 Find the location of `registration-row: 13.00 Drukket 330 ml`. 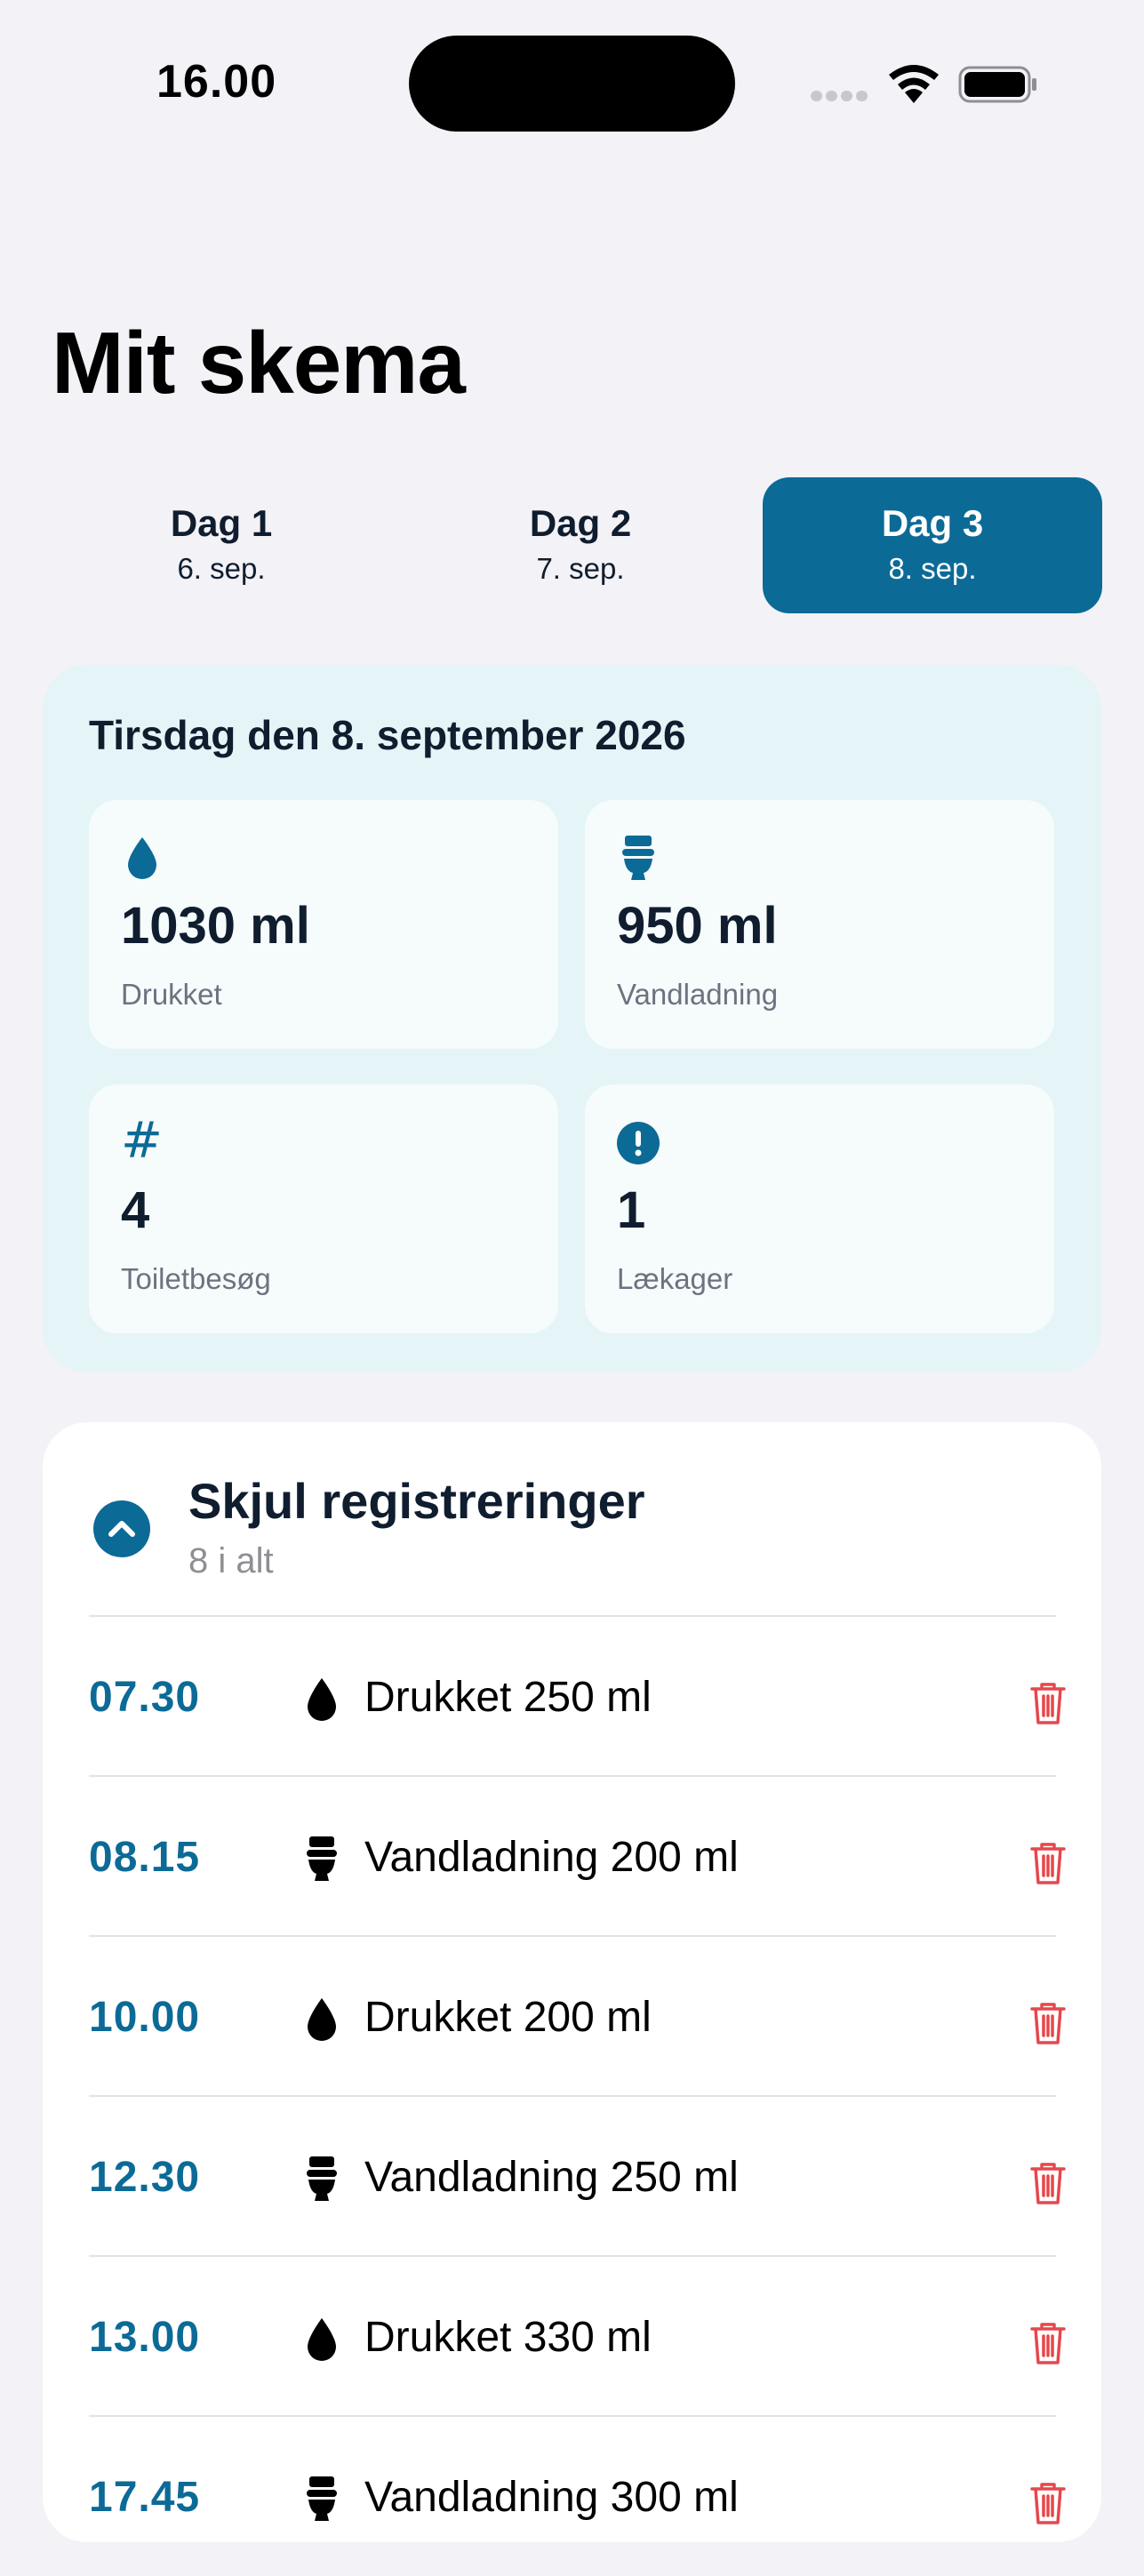

registration-row: 13.00 Drukket 330 ml is located at coordinates (577, 2337).